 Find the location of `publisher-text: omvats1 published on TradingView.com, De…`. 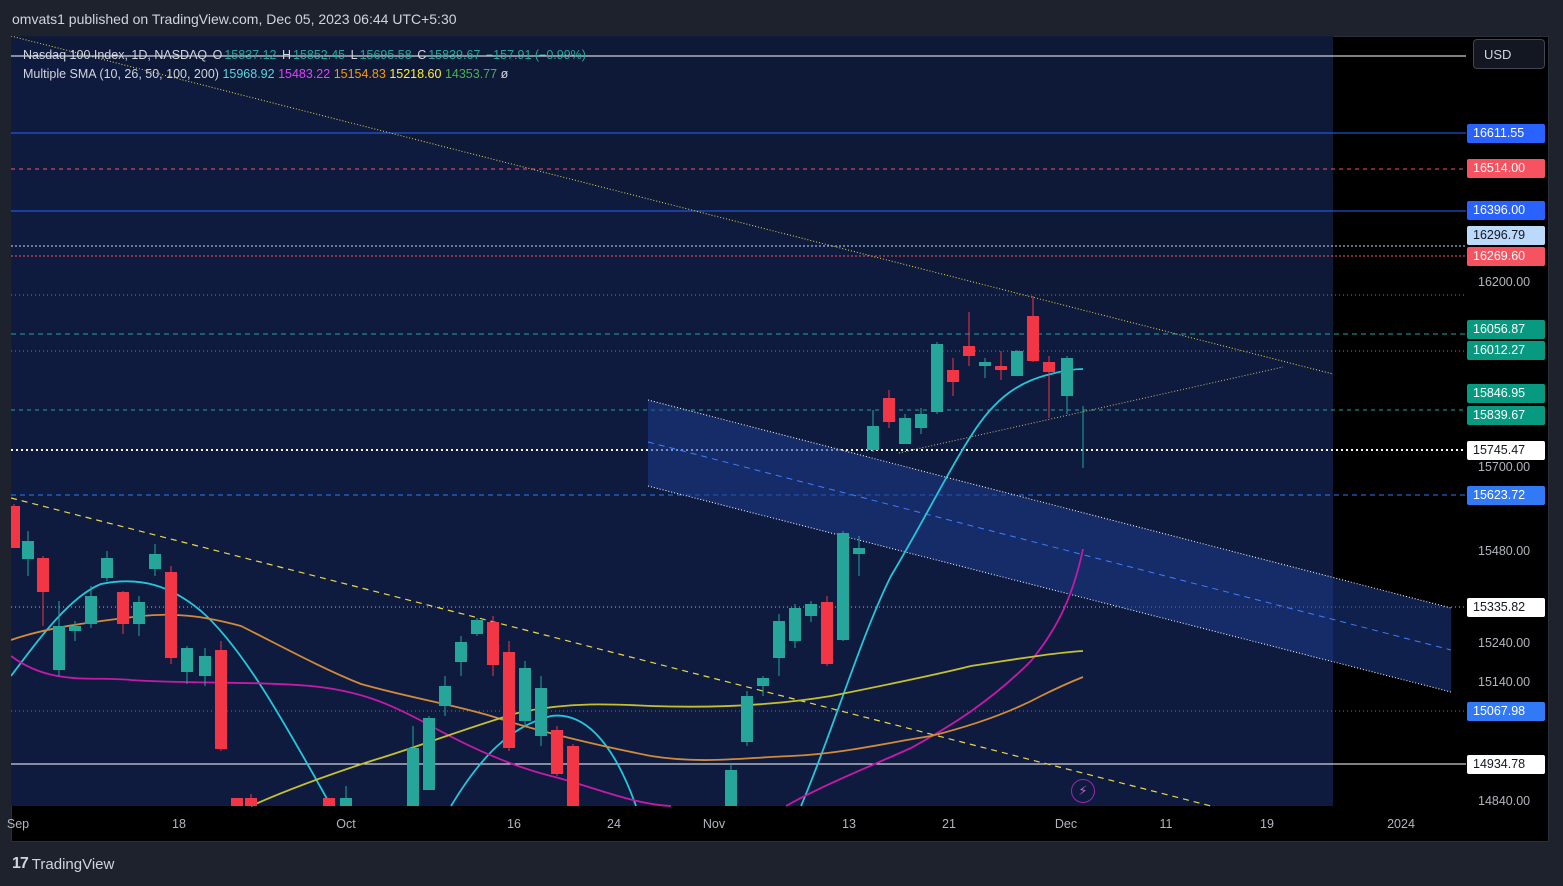

publisher-text: omvats1 published on TradingView.com, De… is located at coordinates (234, 19).